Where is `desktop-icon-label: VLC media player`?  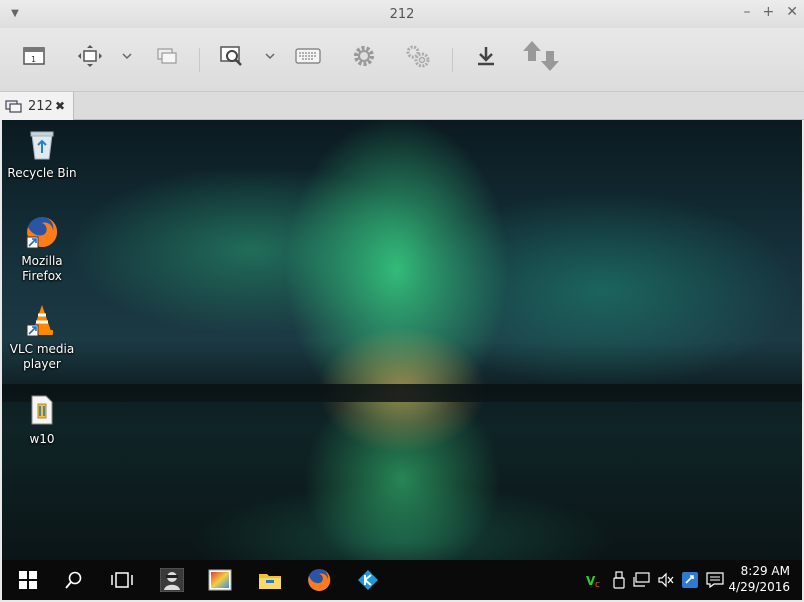 desktop-icon-label: VLC media player is located at coordinates (42, 356).